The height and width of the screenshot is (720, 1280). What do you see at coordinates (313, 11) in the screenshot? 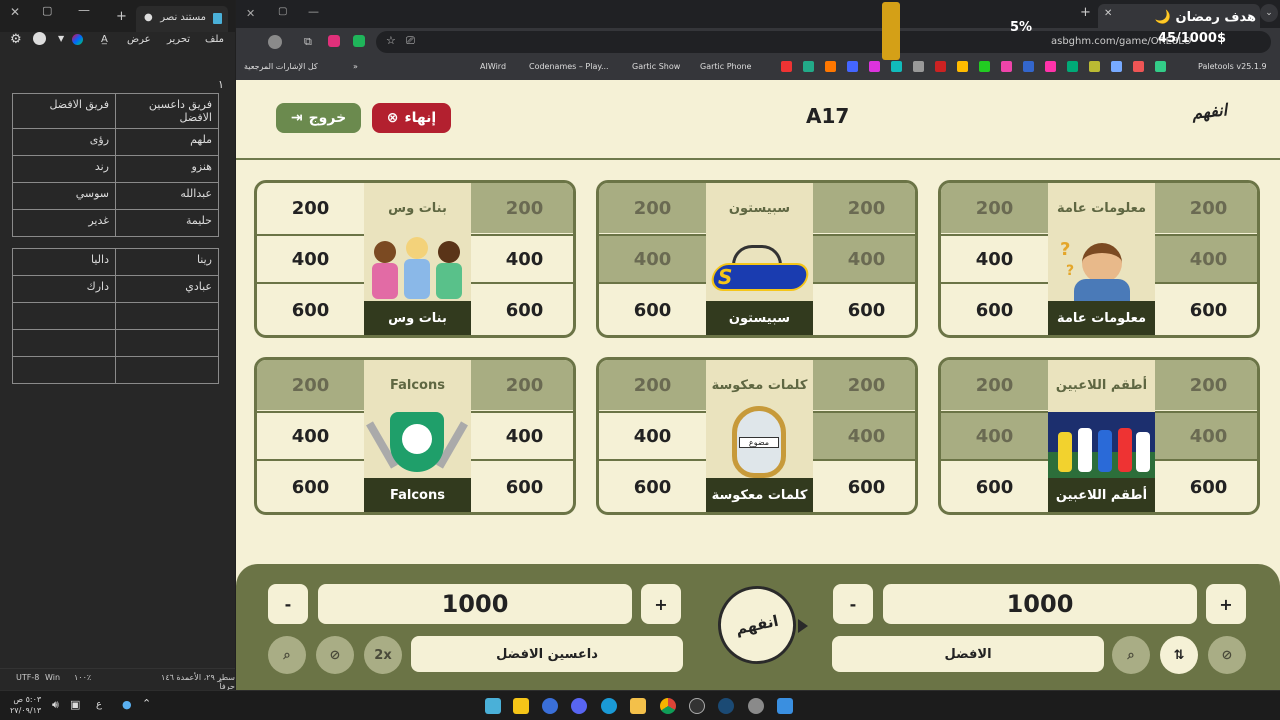
I see `minimize-icon: —` at bounding box center [313, 11].